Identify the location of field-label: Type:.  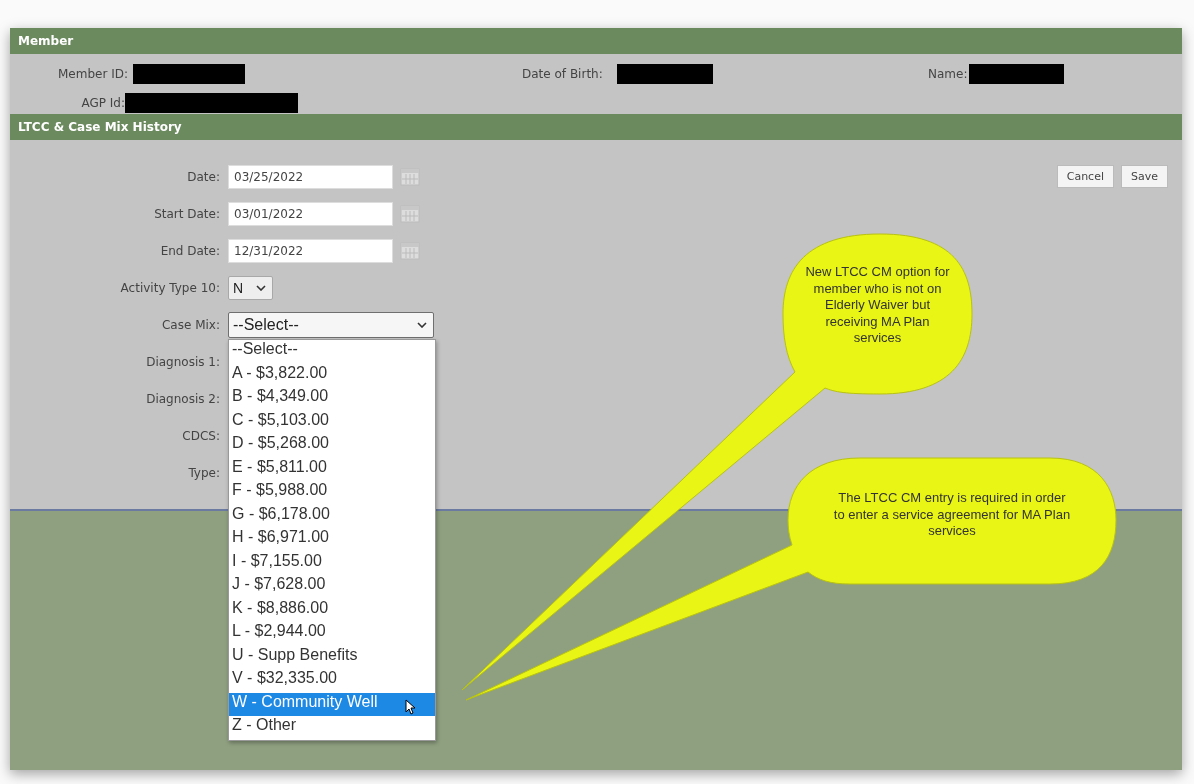
(203, 473).